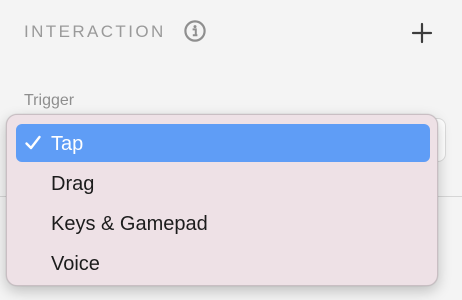  Describe the element at coordinates (223, 183) in the screenshot. I see `menu-item-drag: Drag` at that location.